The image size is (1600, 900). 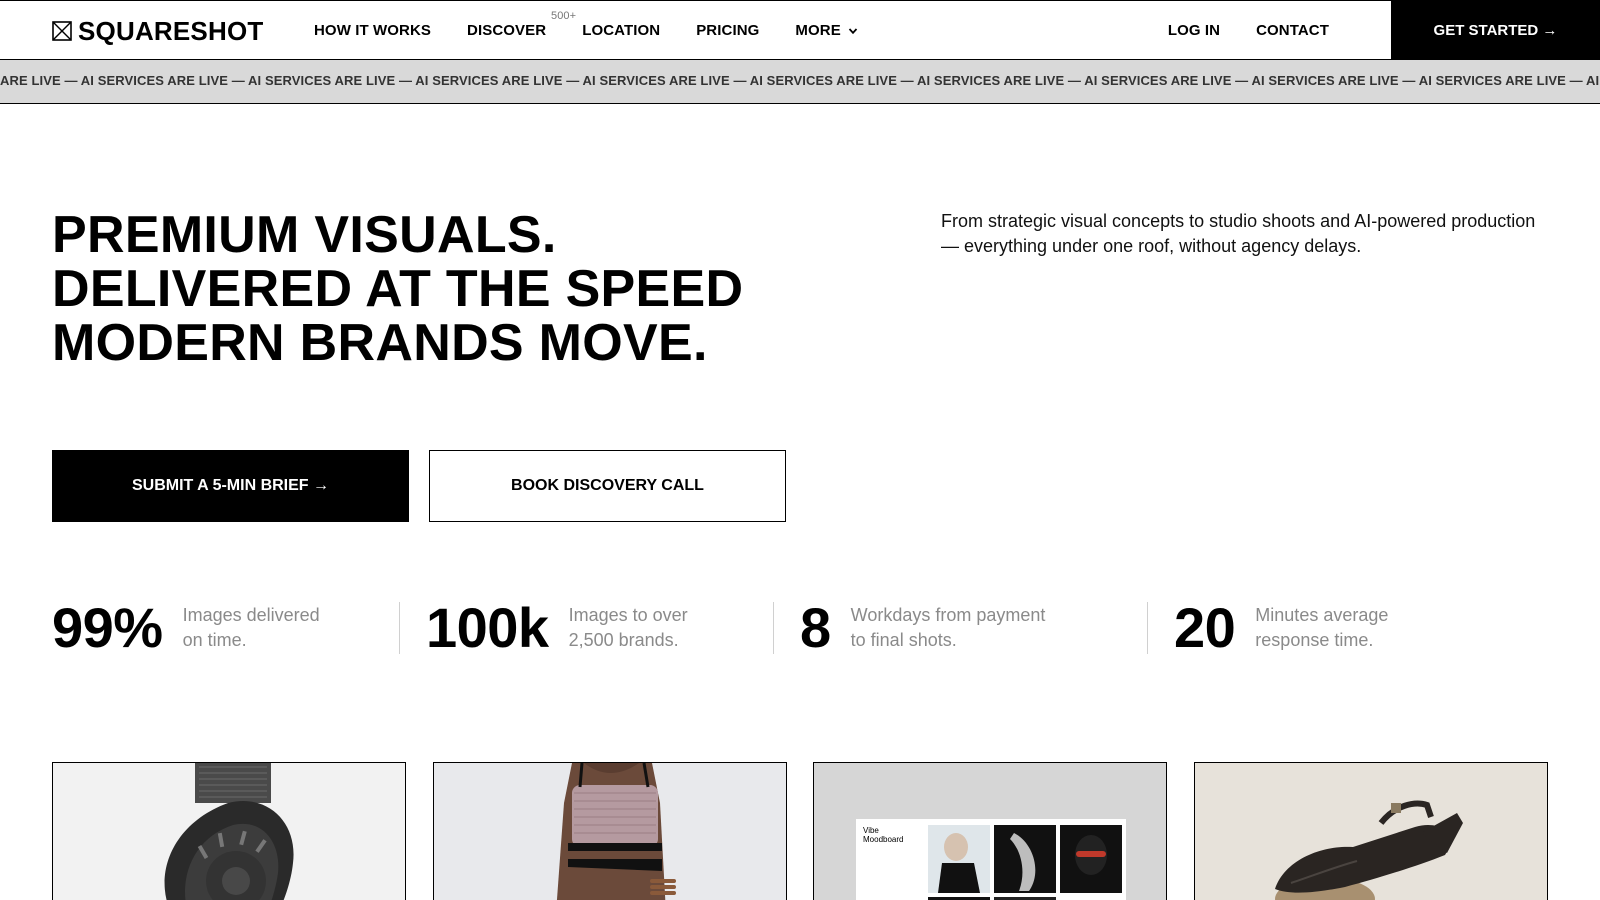 I want to click on moodboard-caption-line: Moodboard, so click(x=883, y=839).